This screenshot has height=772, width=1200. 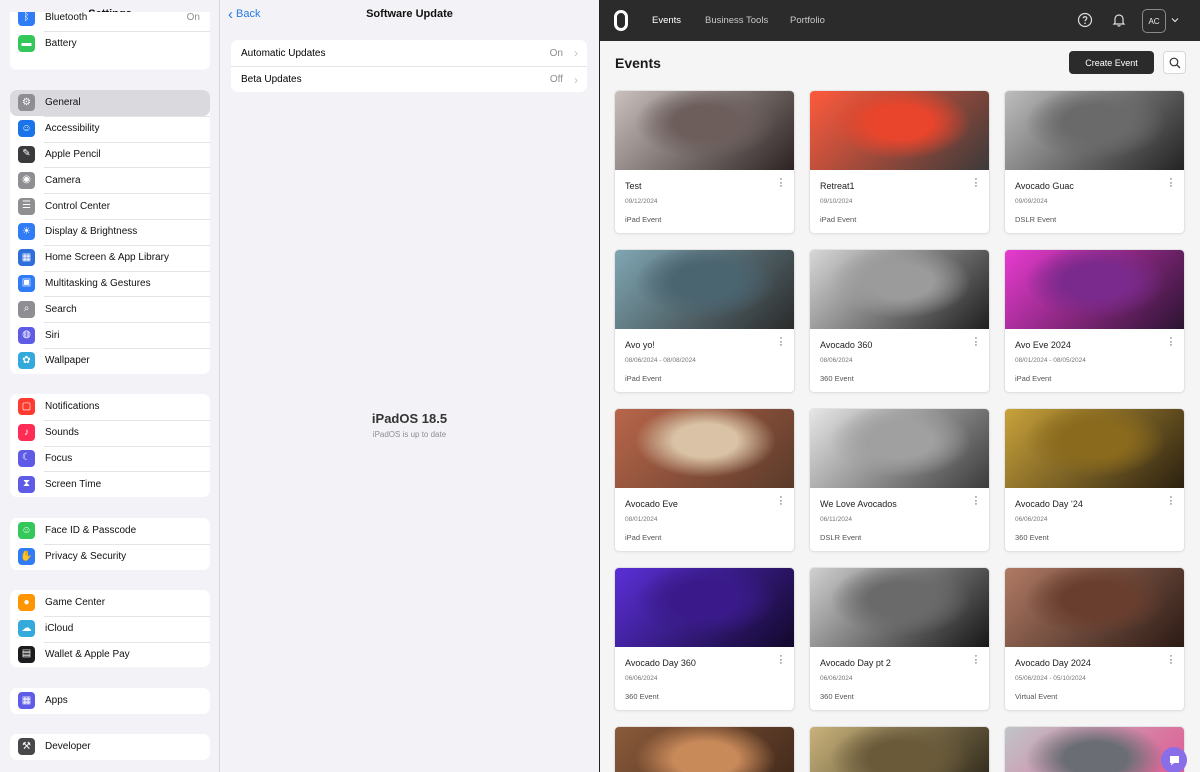 What do you see at coordinates (110, 309) in the screenshot?
I see `settings-item-search: ⌕ Search` at bounding box center [110, 309].